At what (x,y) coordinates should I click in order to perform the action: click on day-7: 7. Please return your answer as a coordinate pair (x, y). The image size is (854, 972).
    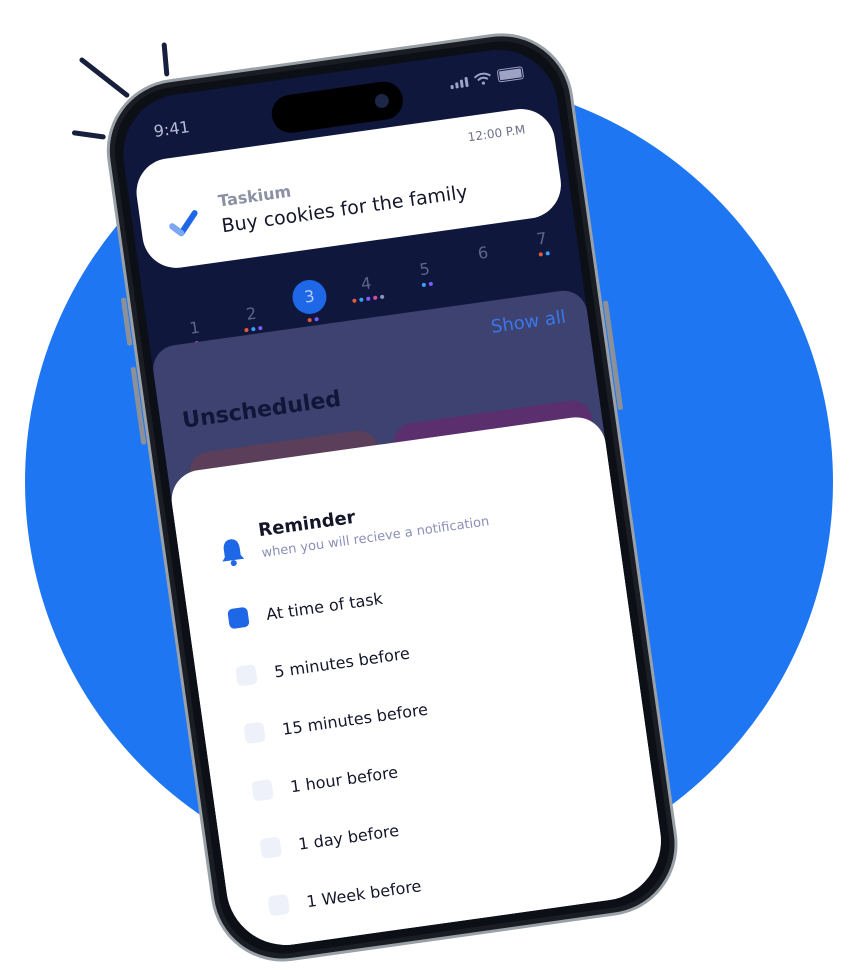
    Looking at the image, I should click on (541, 242).